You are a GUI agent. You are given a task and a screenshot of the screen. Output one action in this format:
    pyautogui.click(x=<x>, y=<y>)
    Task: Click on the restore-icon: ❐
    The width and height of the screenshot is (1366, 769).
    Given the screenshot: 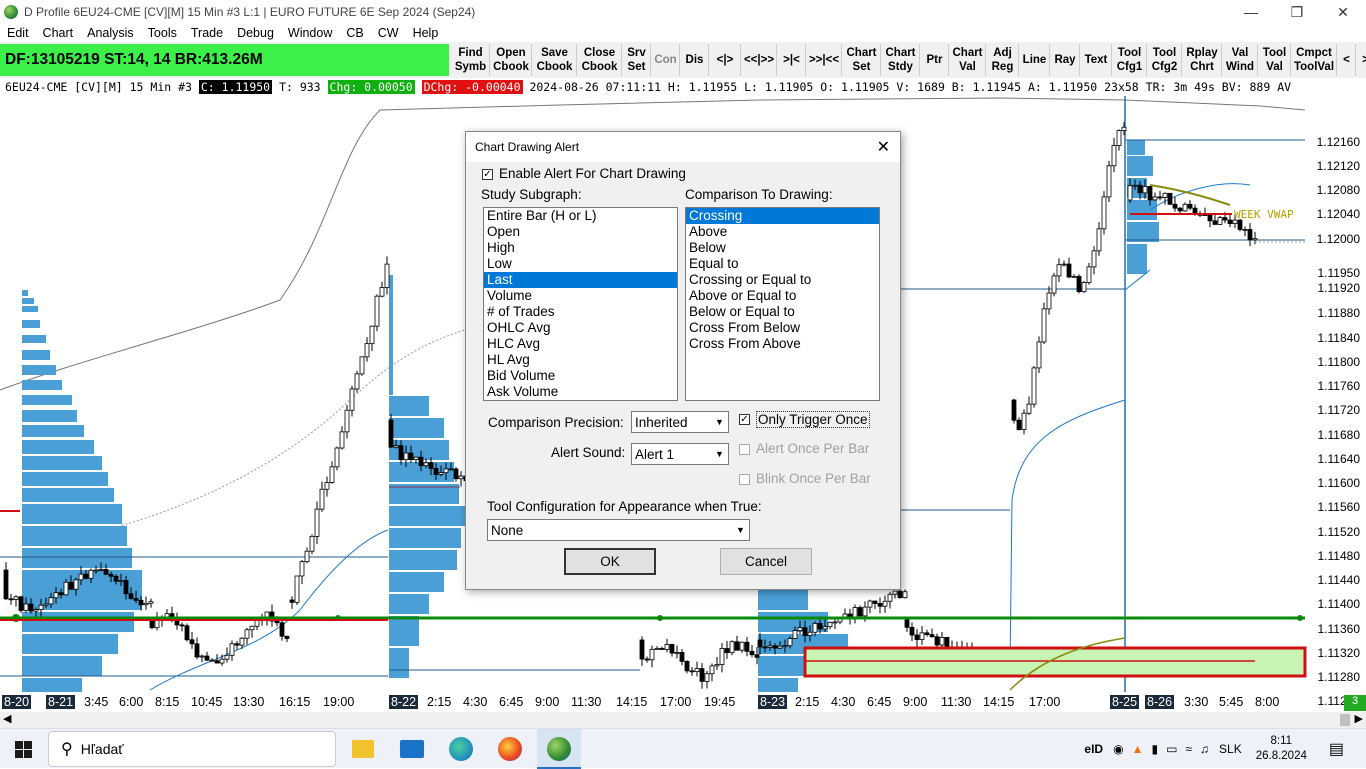 What is the action you would take?
    pyautogui.click(x=1297, y=12)
    